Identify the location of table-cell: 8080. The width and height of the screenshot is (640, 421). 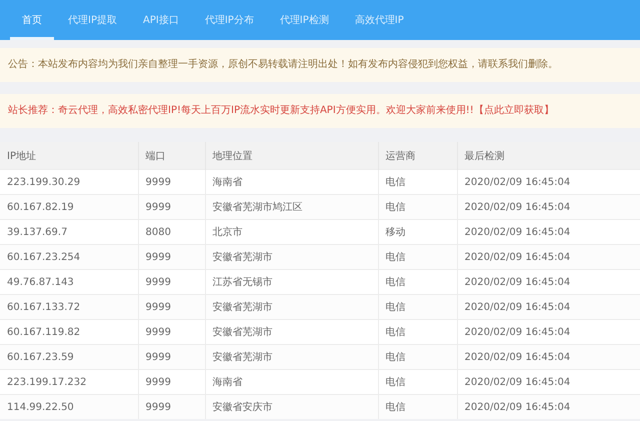
(171, 232).